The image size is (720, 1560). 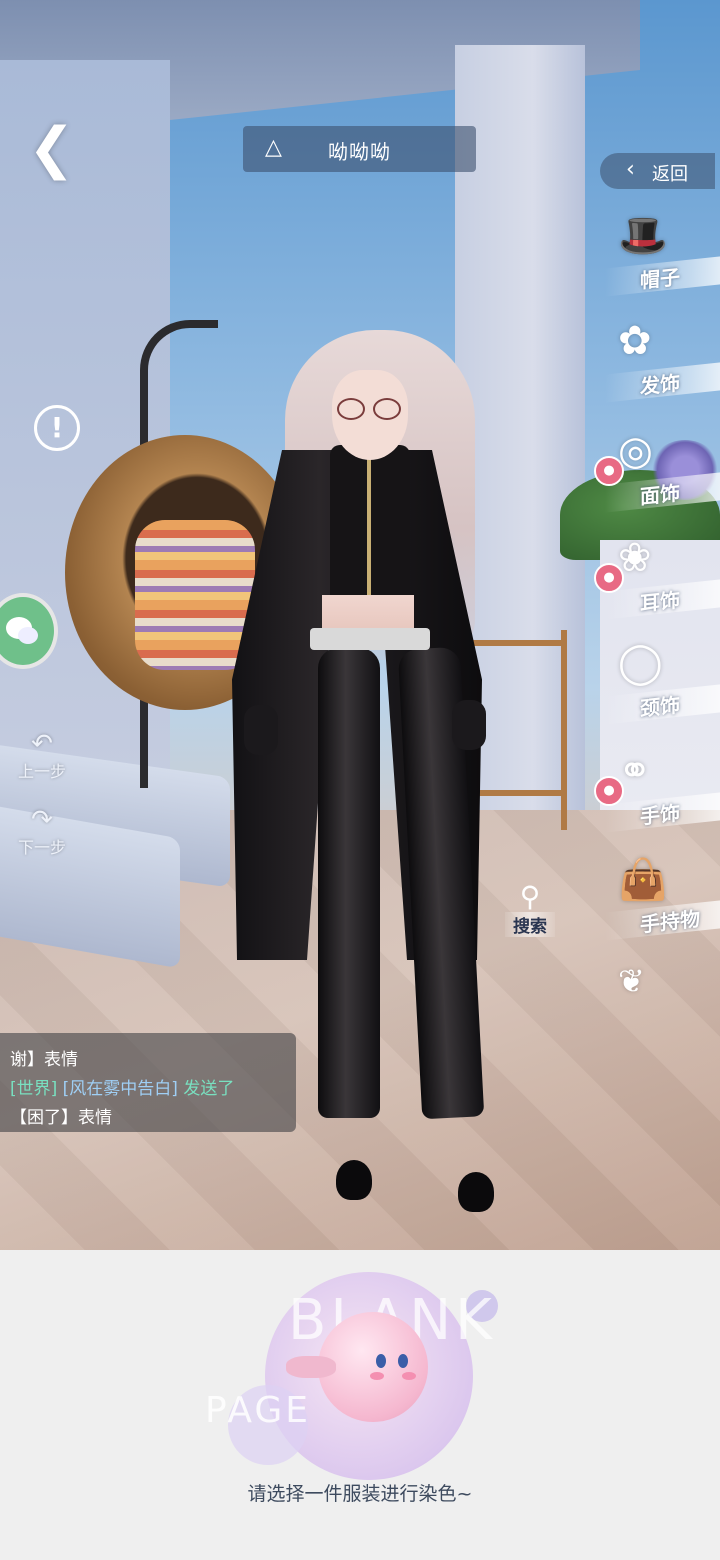 I want to click on category-label: 手持物, so click(x=662, y=920).